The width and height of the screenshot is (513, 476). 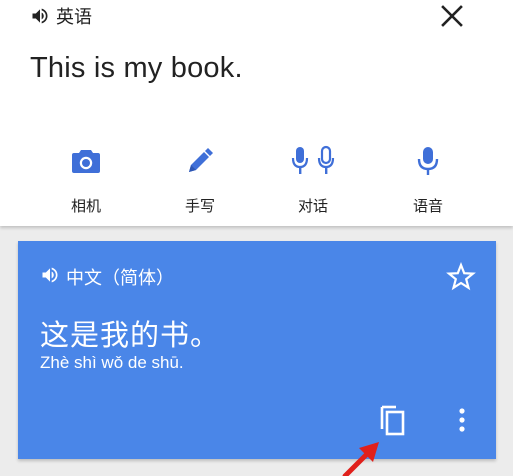 I want to click on more-options-button, so click(x=462, y=421).